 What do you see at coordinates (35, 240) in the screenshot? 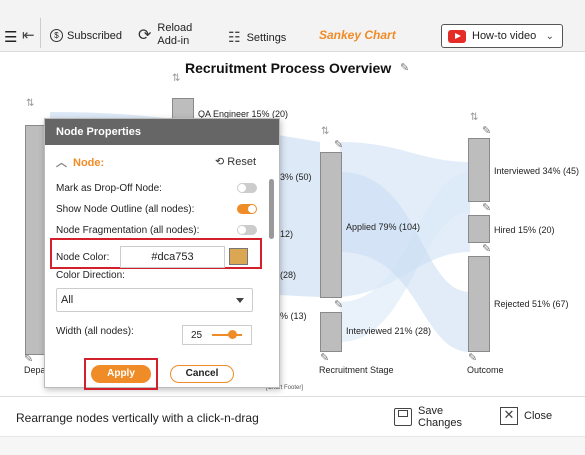
I see `node-department` at bounding box center [35, 240].